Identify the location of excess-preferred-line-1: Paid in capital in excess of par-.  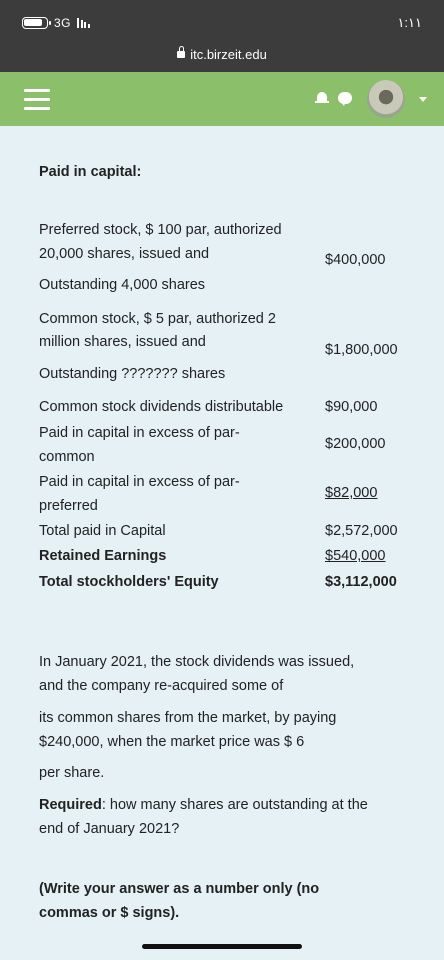
(139, 482).